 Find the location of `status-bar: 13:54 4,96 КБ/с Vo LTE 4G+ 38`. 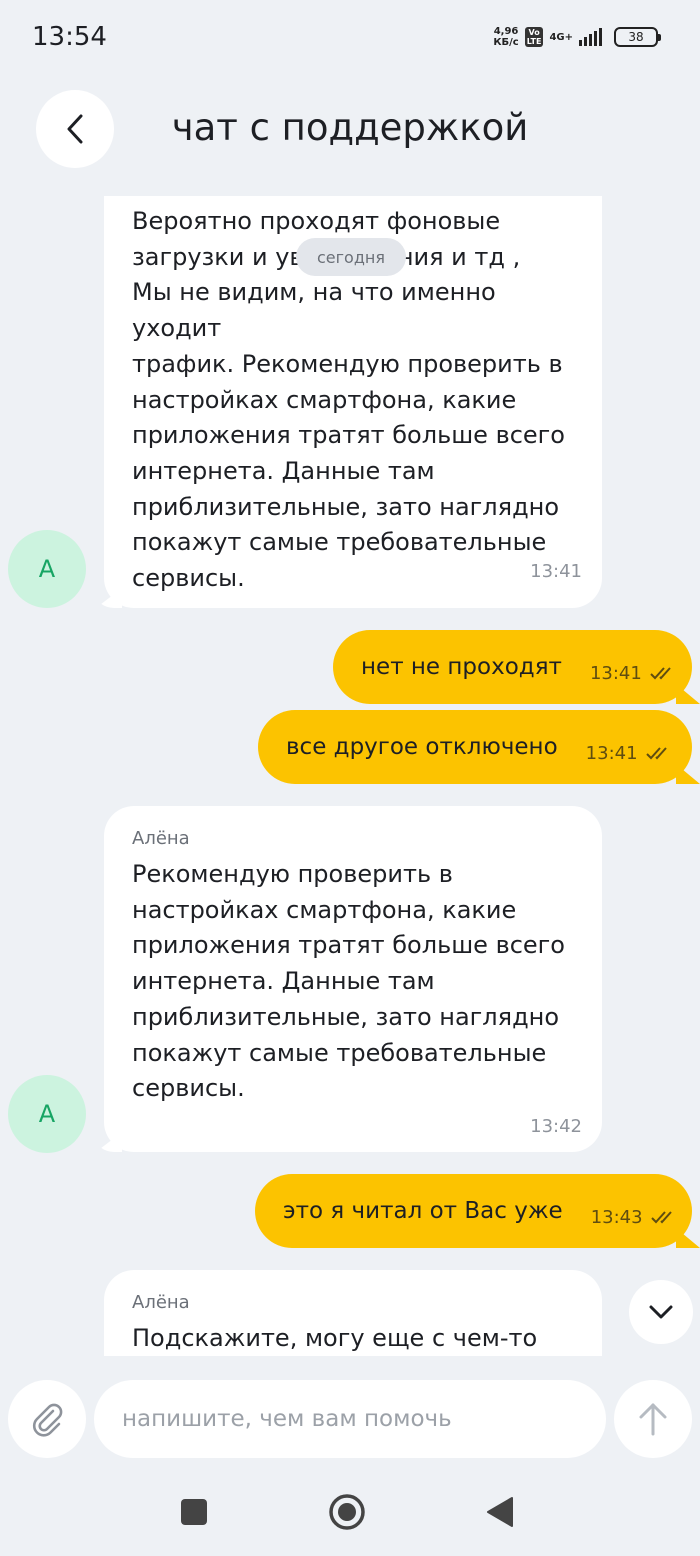

status-bar: 13:54 4,96 КБ/с Vo LTE 4G+ 38 is located at coordinates (350, 38).